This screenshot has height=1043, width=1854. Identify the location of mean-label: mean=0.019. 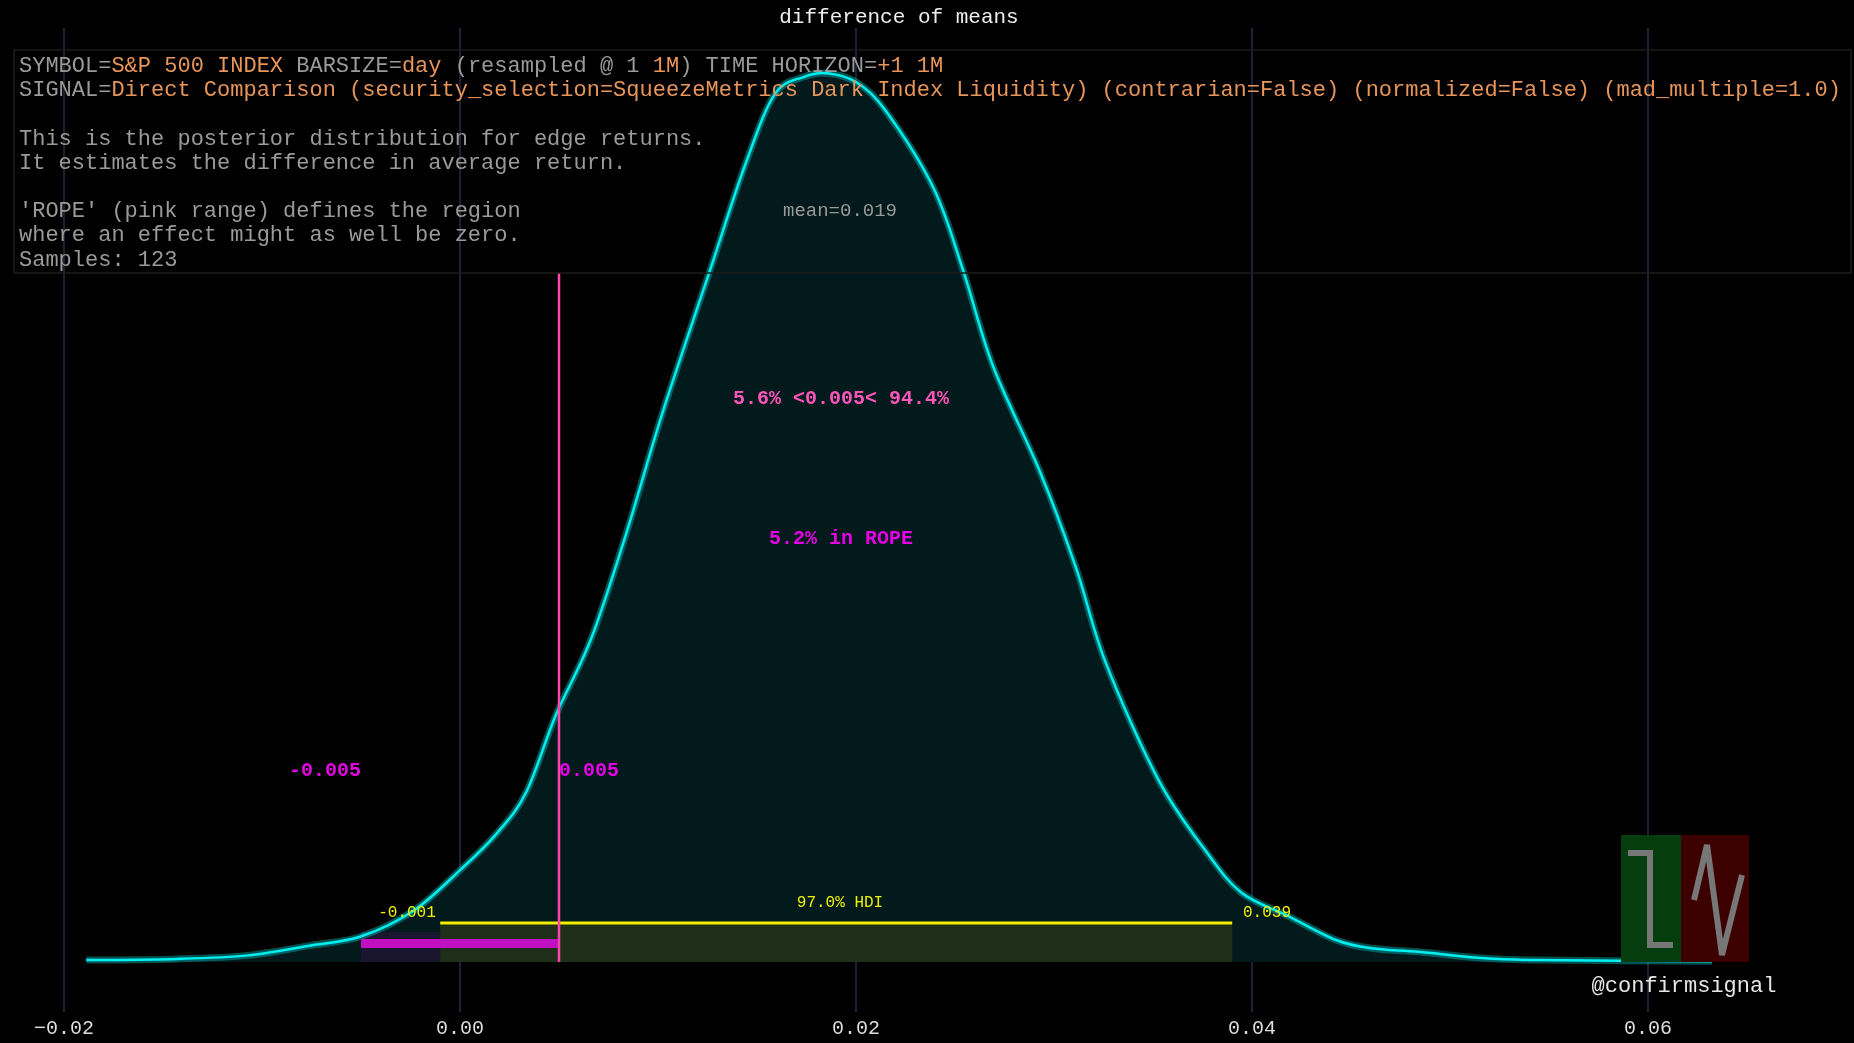
(840, 211).